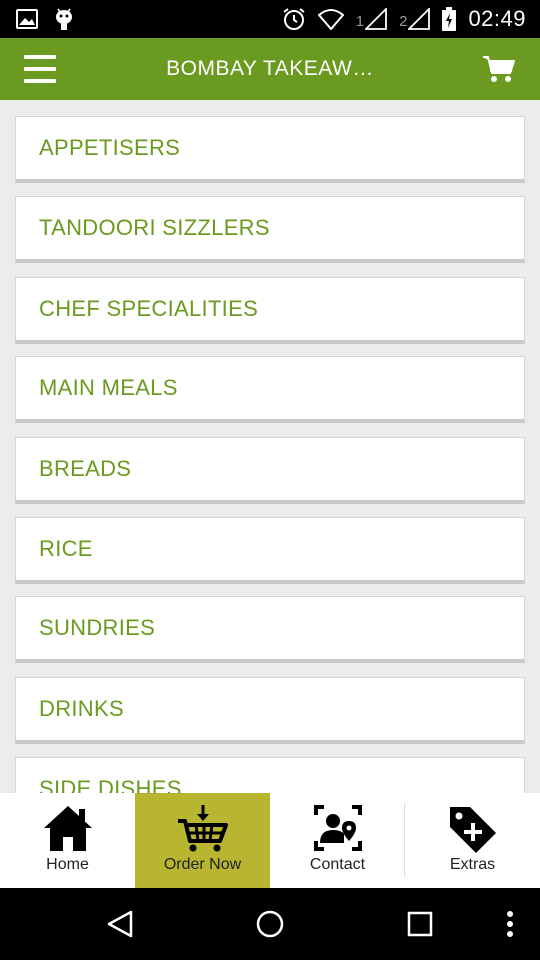  Describe the element at coordinates (404, 840) in the screenshot. I see `tab-divider` at that location.